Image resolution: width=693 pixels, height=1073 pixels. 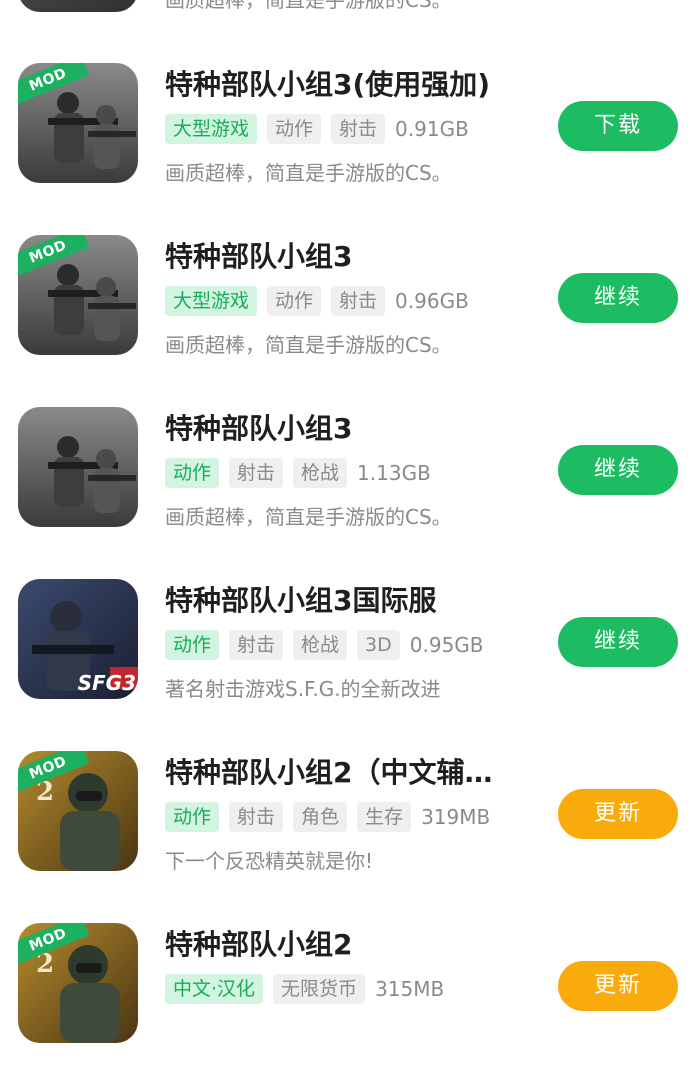 I want to click on file-size: 315MB, so click(x=410, y=989).